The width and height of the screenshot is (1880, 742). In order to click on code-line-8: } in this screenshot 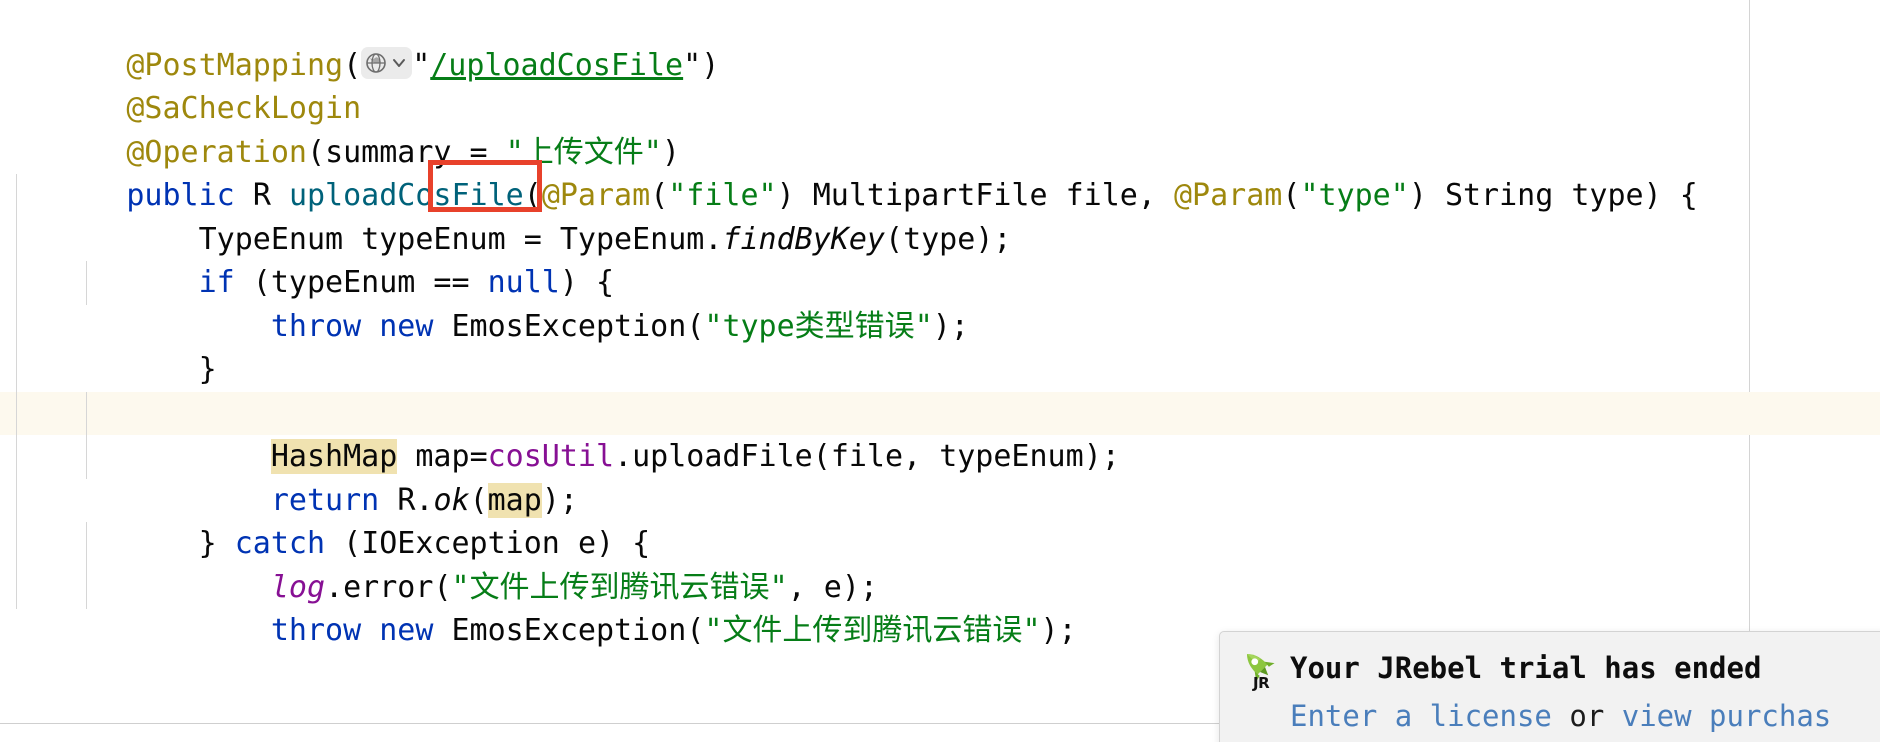, I will do `click(940, 345)`.